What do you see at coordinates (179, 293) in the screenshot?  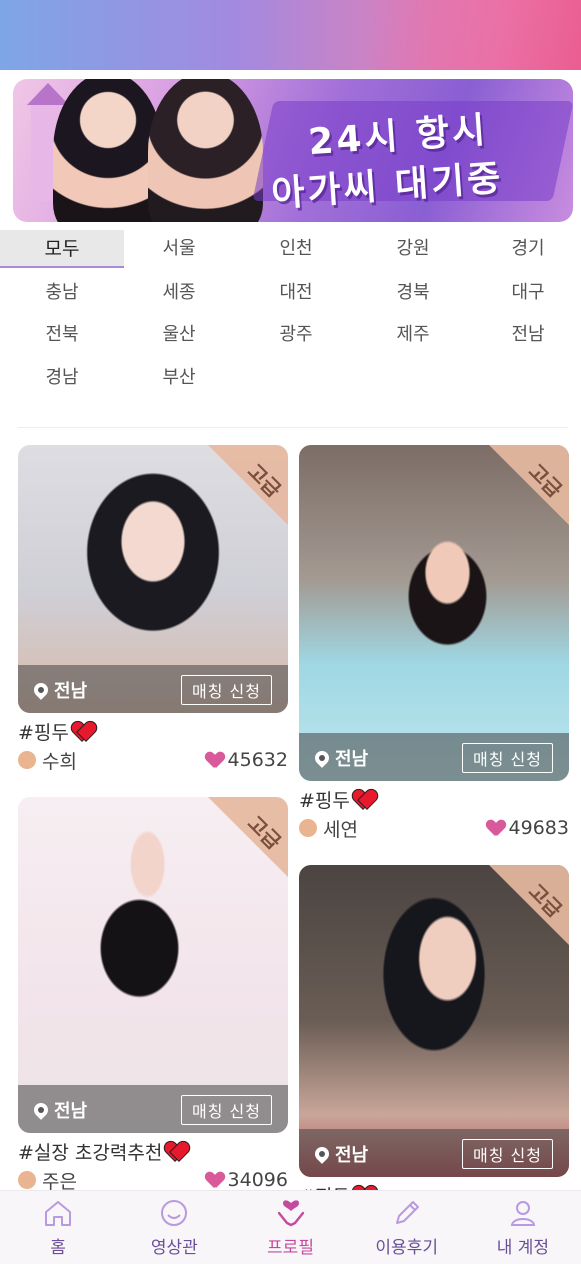 I see `region-tab-sejong: 세종` at bounding box center [179, 293].